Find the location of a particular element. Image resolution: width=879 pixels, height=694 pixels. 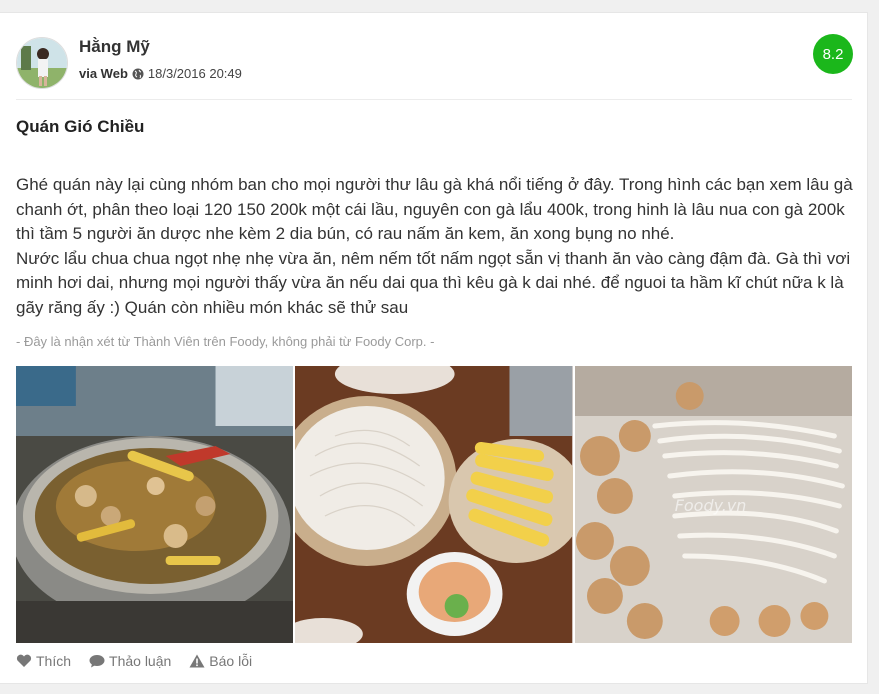

report-label: Báo lỗi is located at coordinates (231, 661).